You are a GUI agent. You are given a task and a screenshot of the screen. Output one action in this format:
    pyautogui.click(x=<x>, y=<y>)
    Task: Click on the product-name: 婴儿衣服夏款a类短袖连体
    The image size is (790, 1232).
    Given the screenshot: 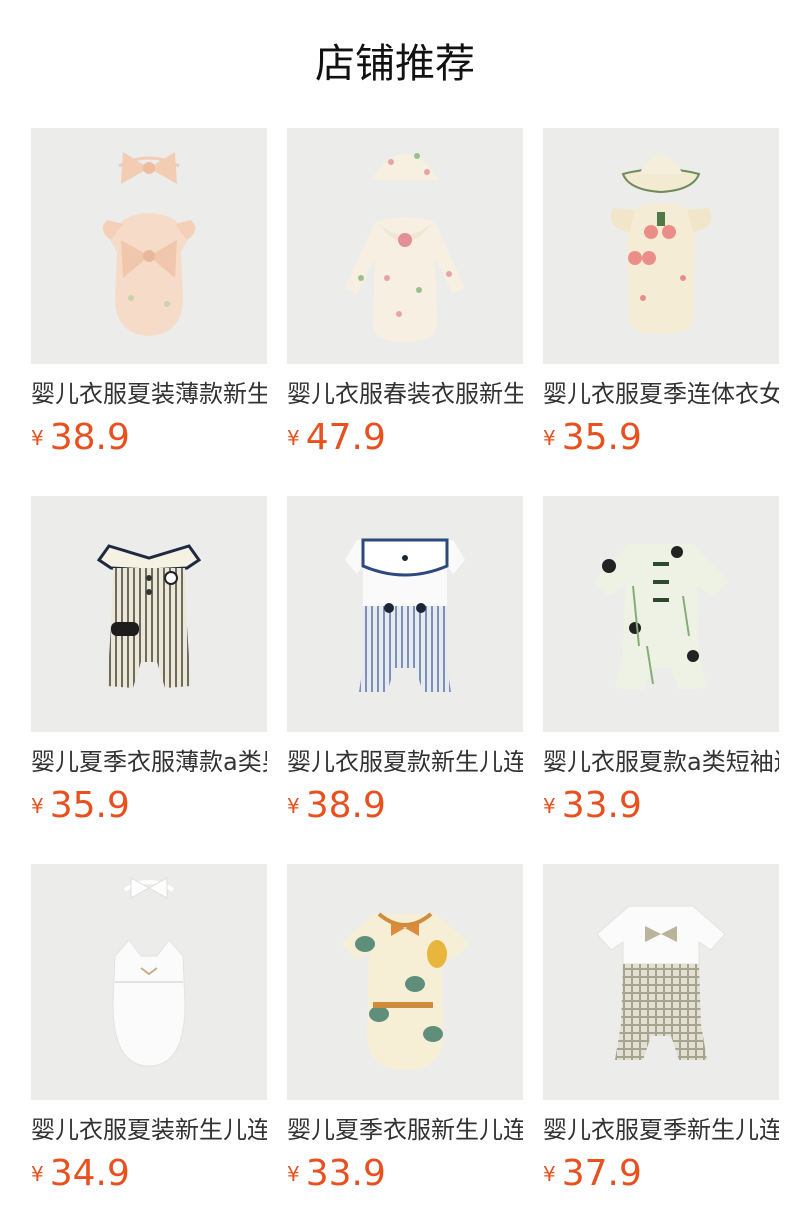 What is the action you would take?
    pyautogui.click(x=661, y=762)
    